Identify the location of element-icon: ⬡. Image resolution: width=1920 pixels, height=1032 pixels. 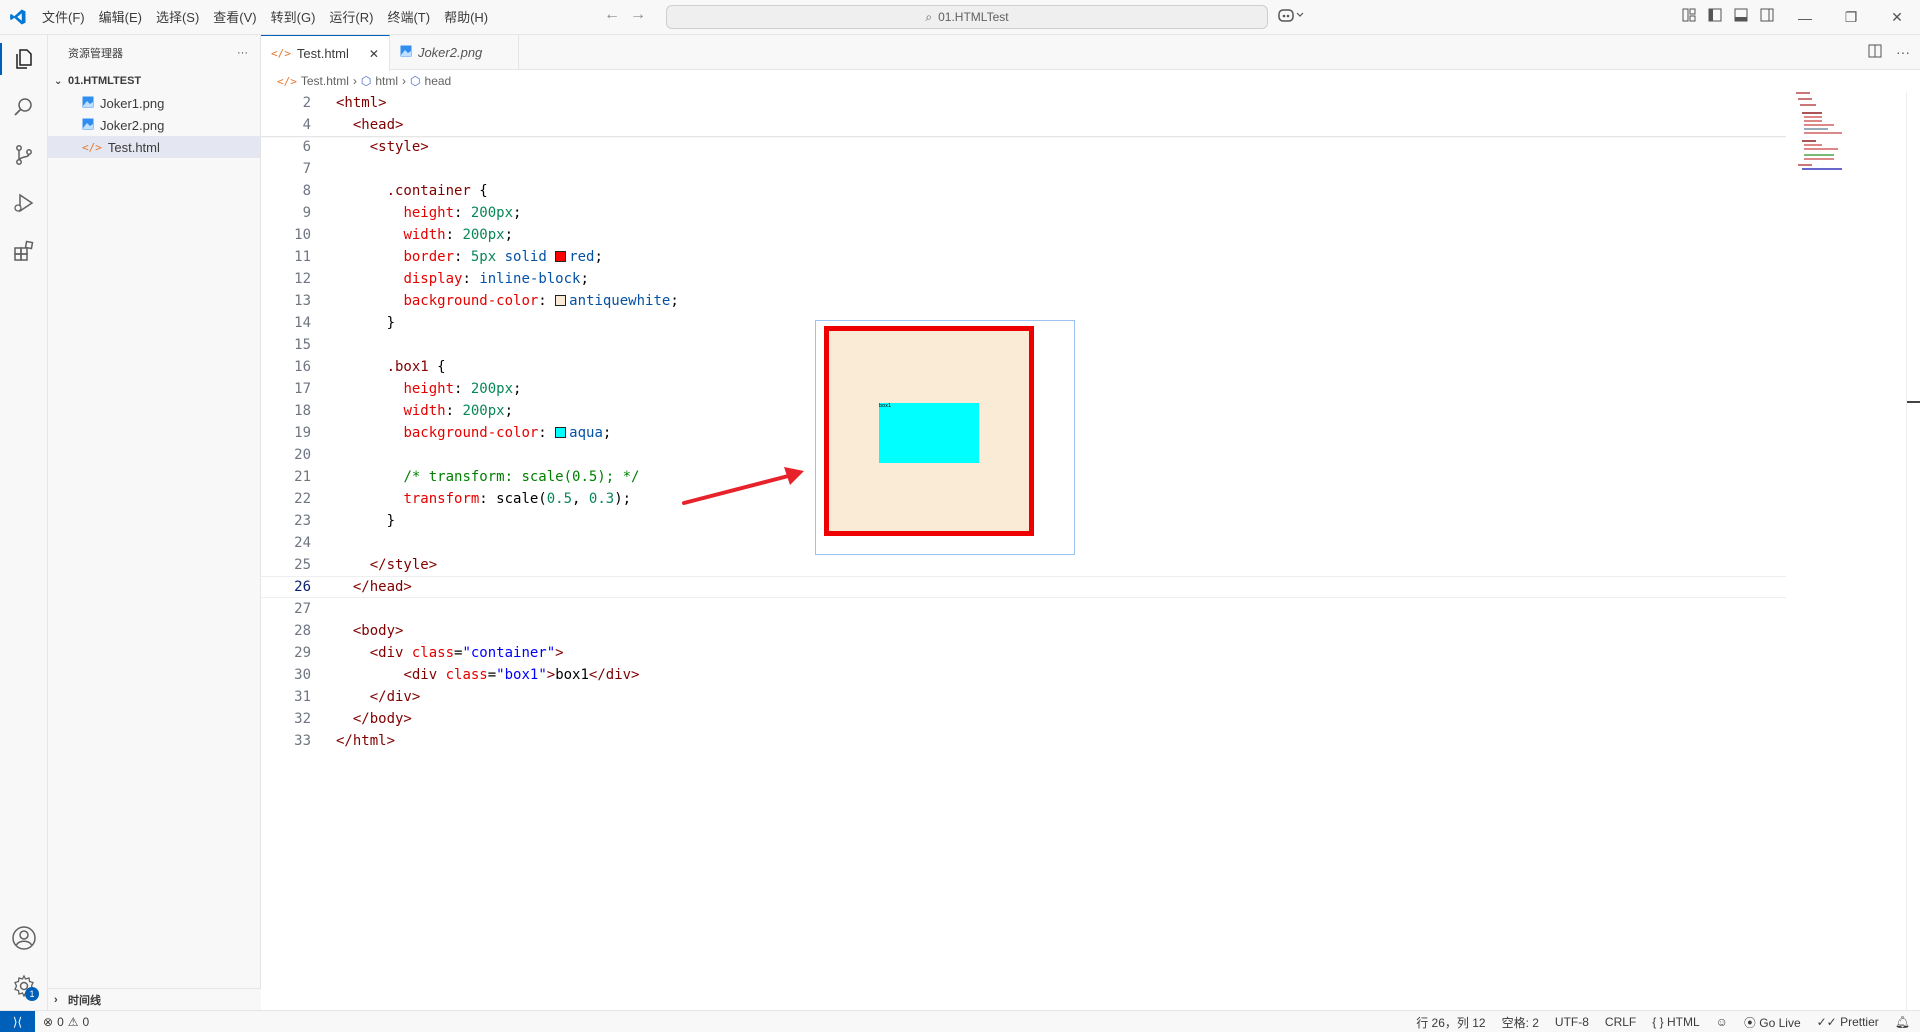
(415, 81).